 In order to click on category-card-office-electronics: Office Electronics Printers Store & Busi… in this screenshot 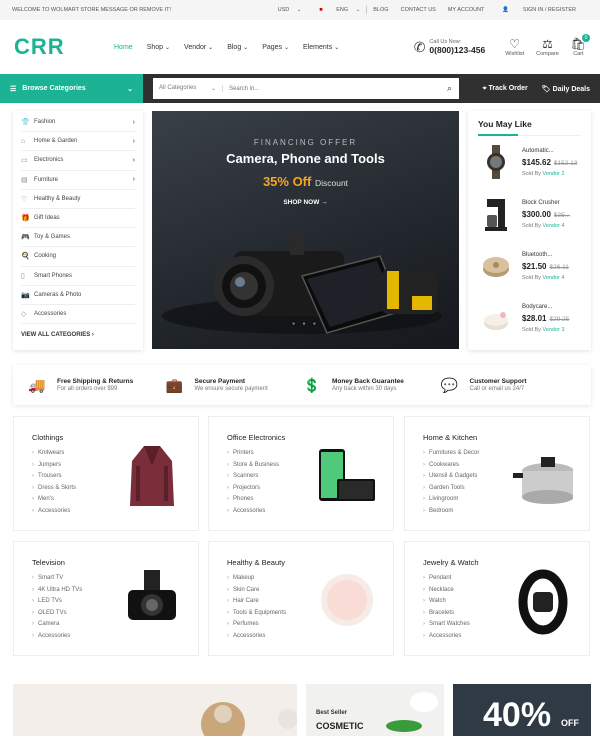, I will do `click(301, 473)`.